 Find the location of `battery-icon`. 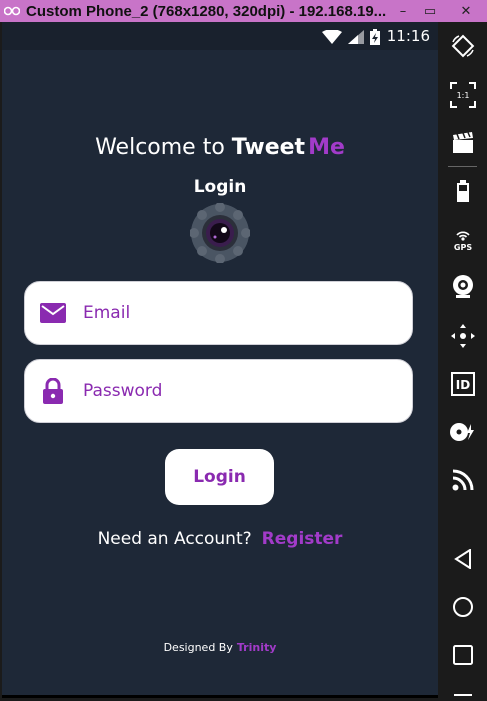

battery-icon is located at coordinates (462, 191).